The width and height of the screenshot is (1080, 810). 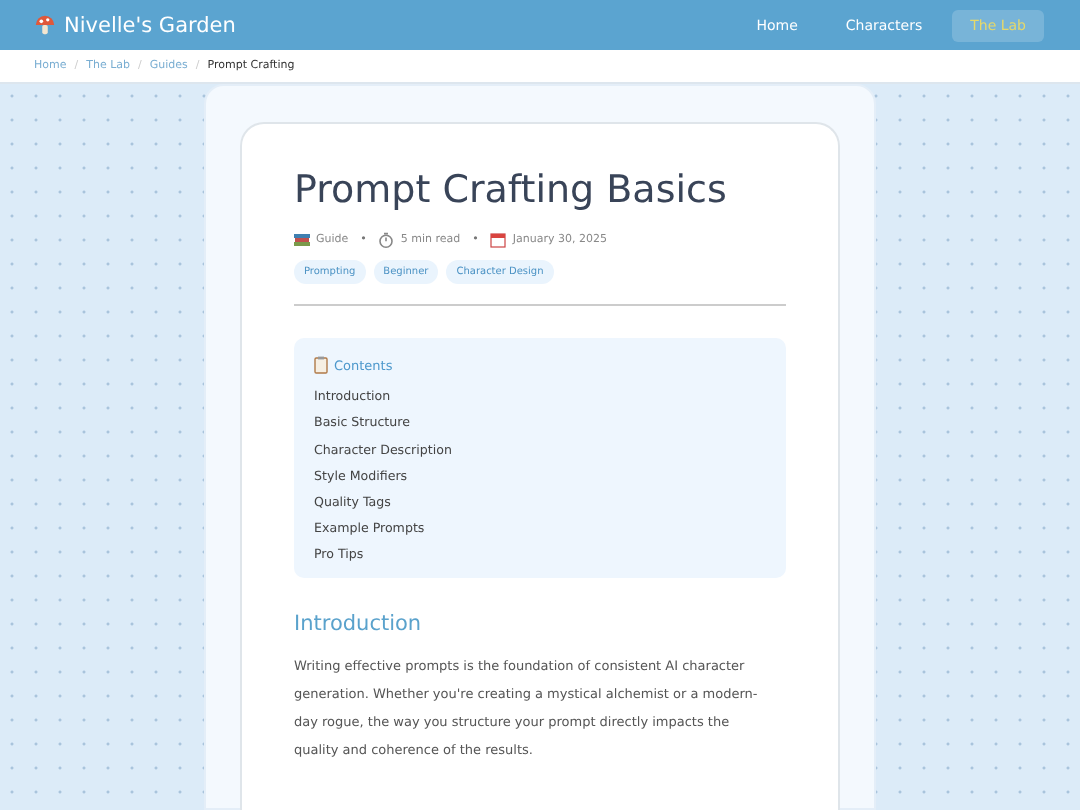 What do you see at coordinates (45, 25) in the screenshot?
I see `mushroom-icon` at bounding box center [45, 25].